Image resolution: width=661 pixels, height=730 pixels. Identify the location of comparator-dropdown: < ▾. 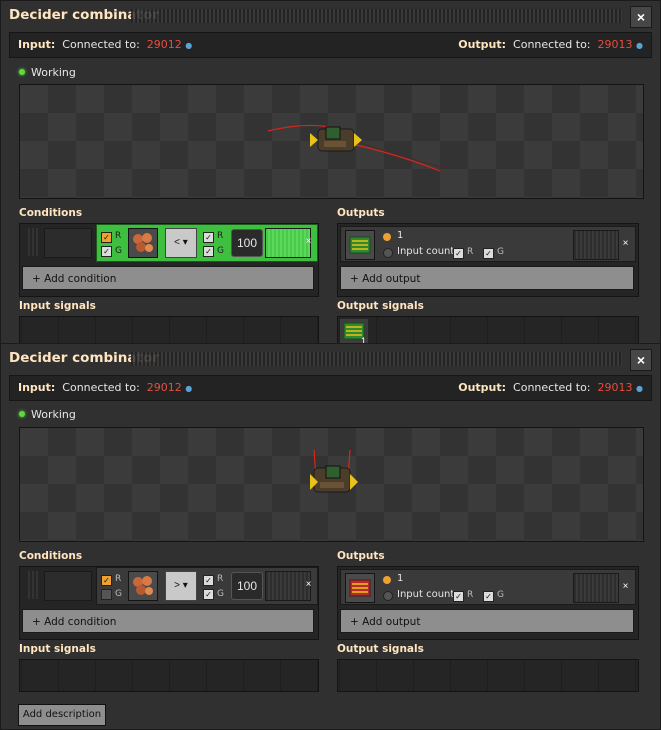
(181, 243).